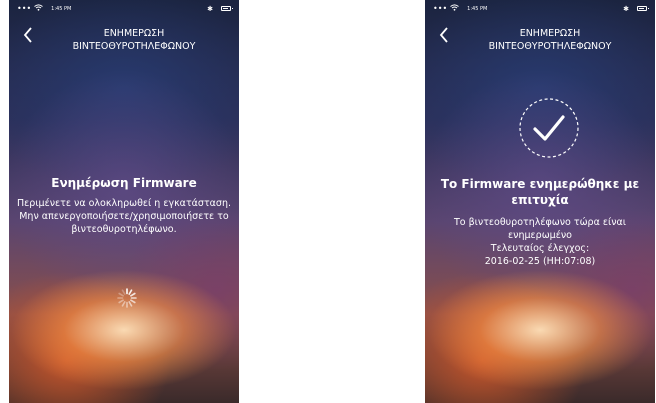 The height and width of the screenshot is (403, 656). What do you see at coordinates (540, 261) in the screenshot?
I see `last-check-value: 2016-02-25 (HH:07:08)` at bounding box center [540, 261].